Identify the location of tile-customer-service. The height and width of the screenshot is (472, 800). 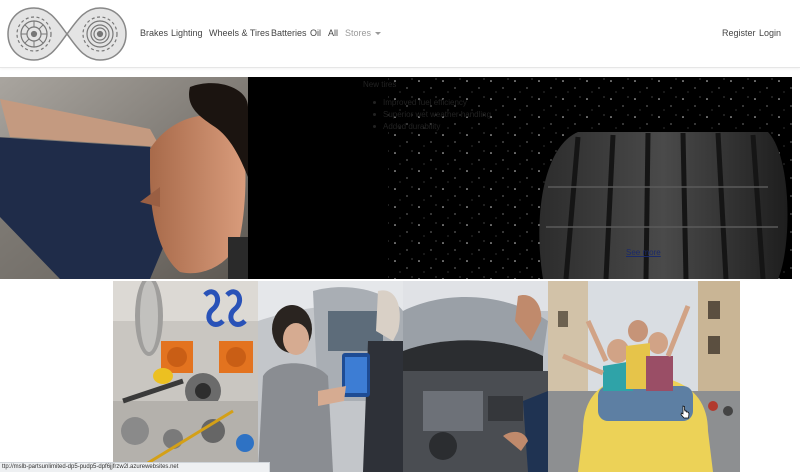
(330, 376).